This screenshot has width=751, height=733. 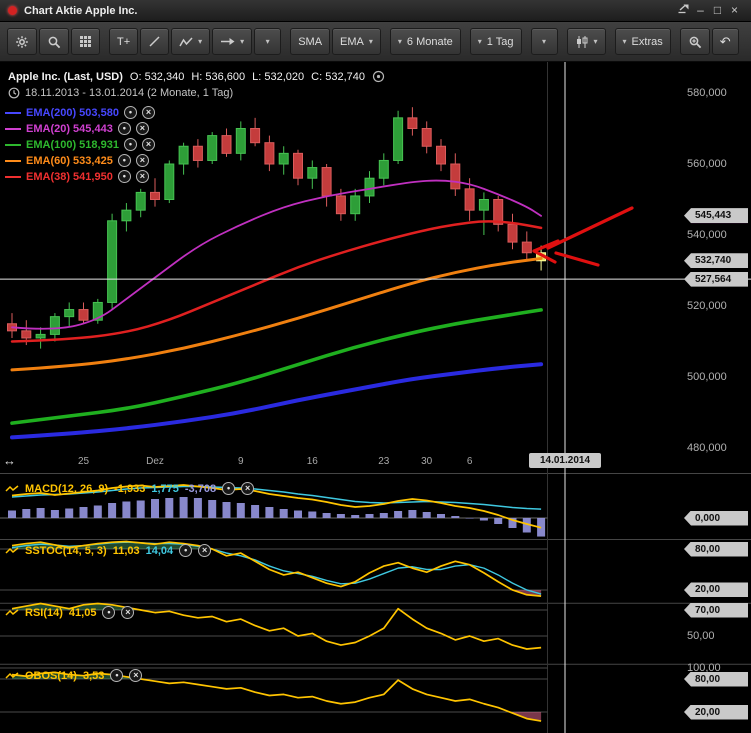 What do you see at coordinates (159, 550) in the screenshot?
I see `indicator-value: 14,04` at bounding box center [159, 550].